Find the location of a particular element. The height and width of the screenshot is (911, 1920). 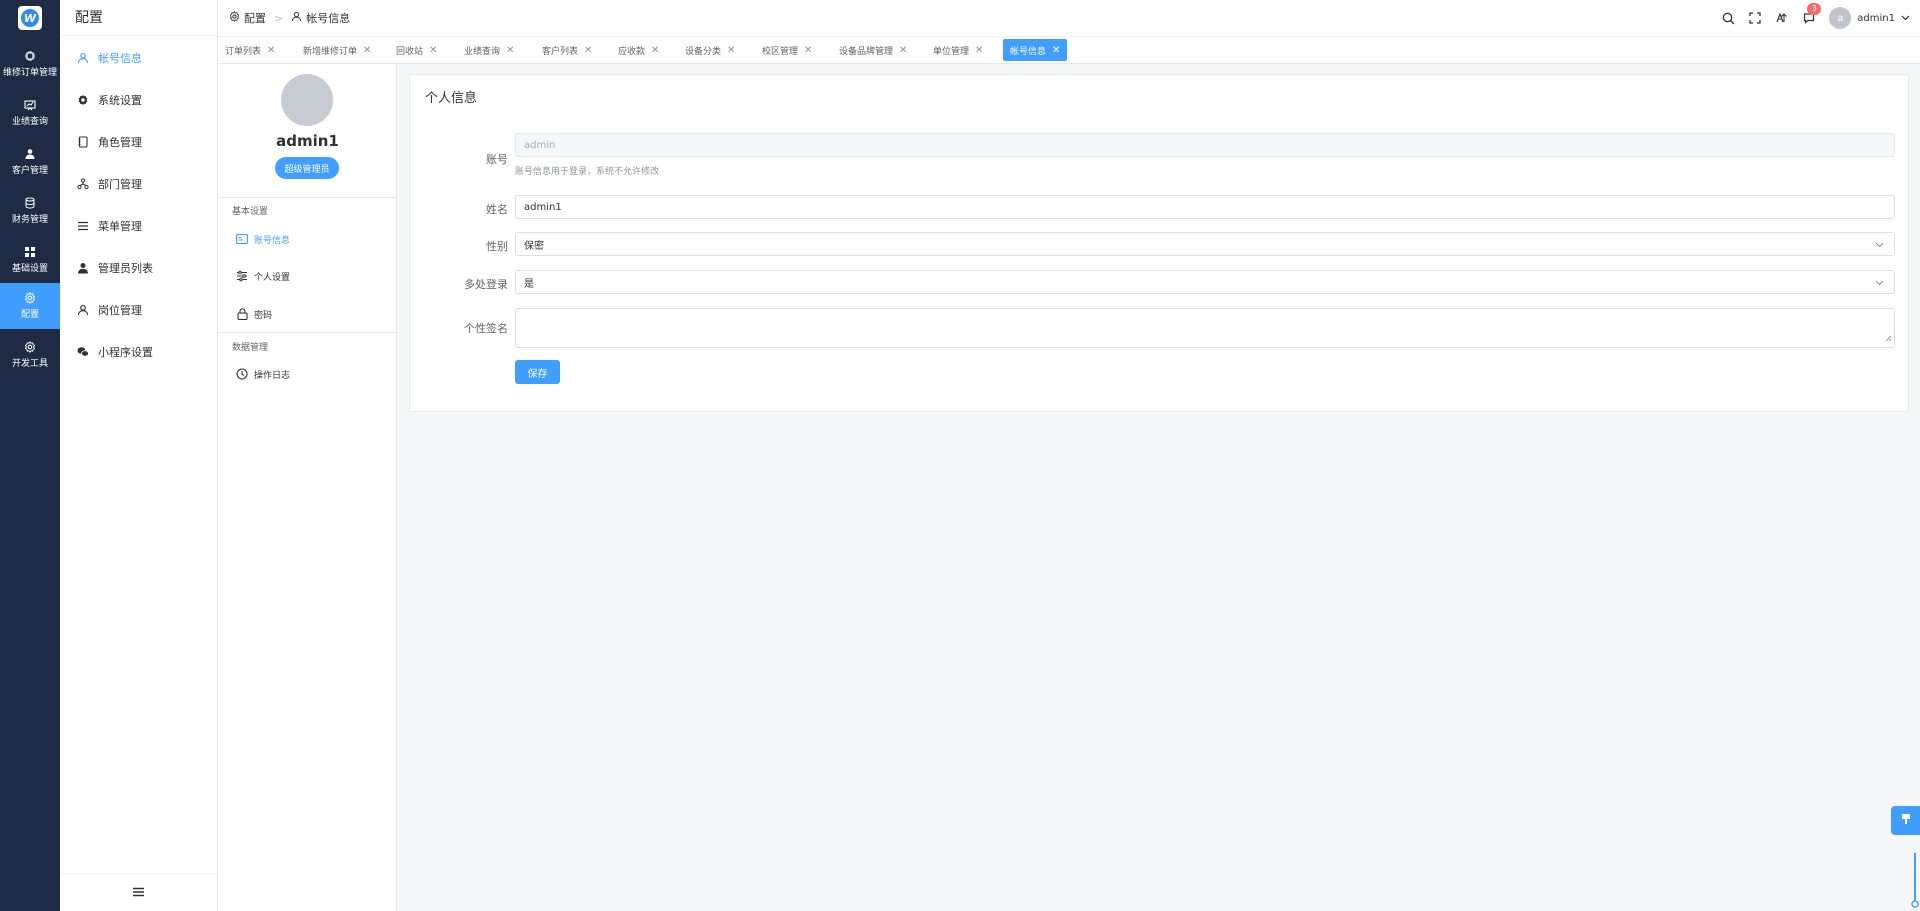

float-slider-handle is located at coordinates (1915, 880).